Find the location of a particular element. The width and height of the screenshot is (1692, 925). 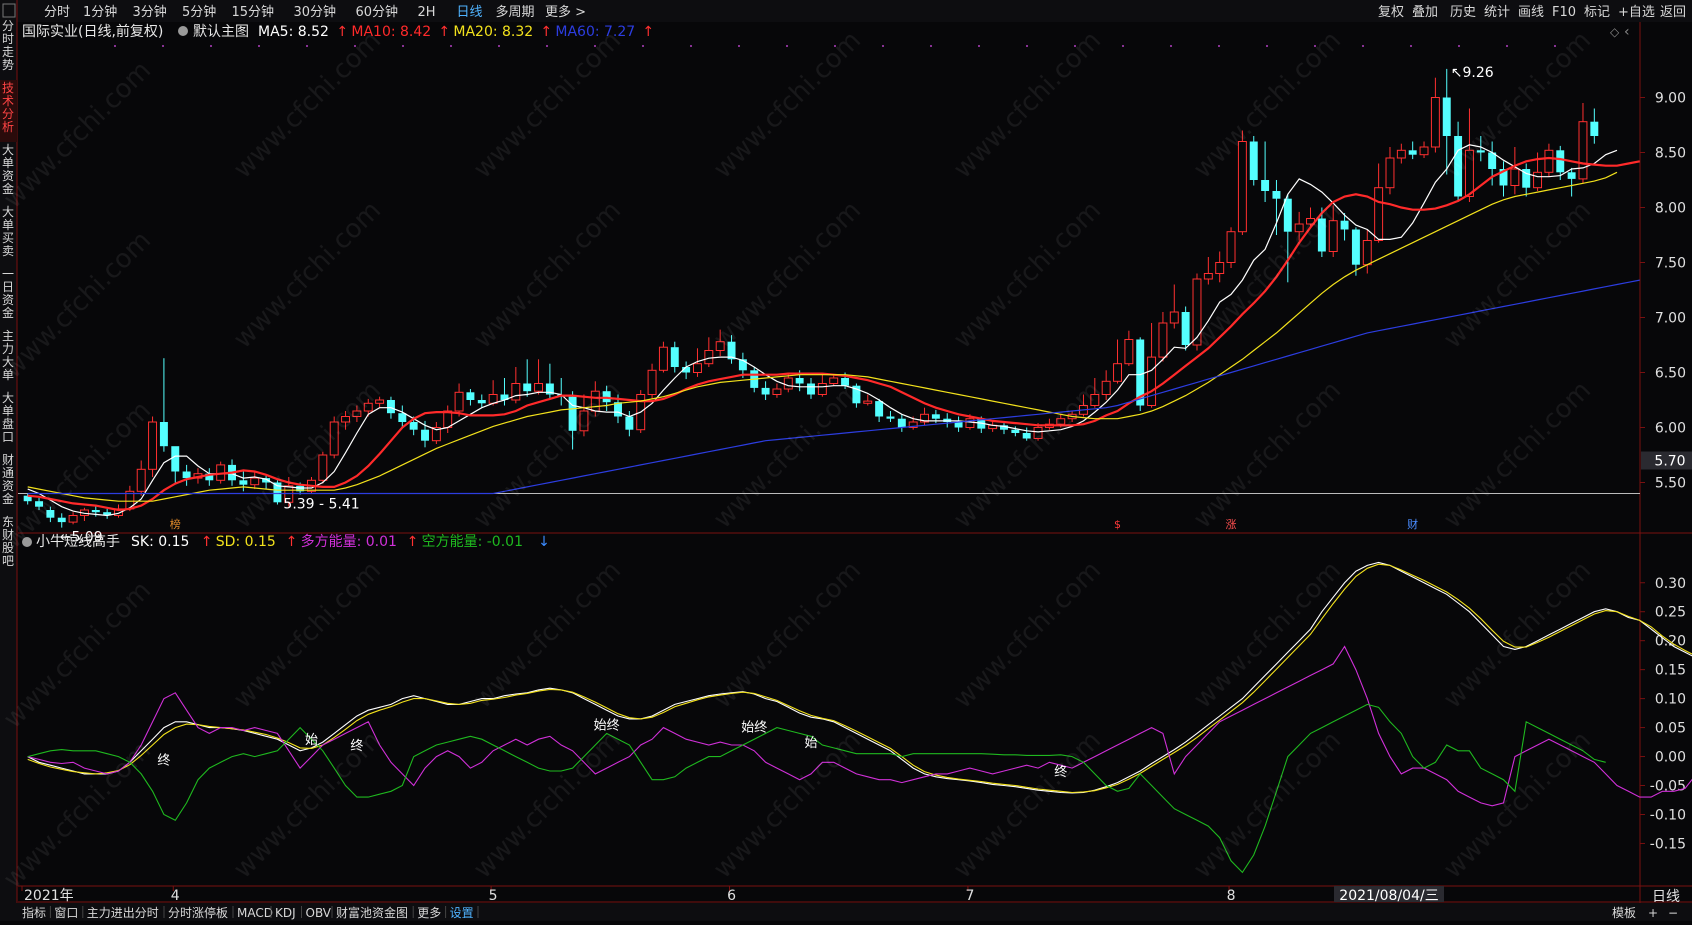

bottom-tab-8: 更多 is located at coordinates (429, 913).